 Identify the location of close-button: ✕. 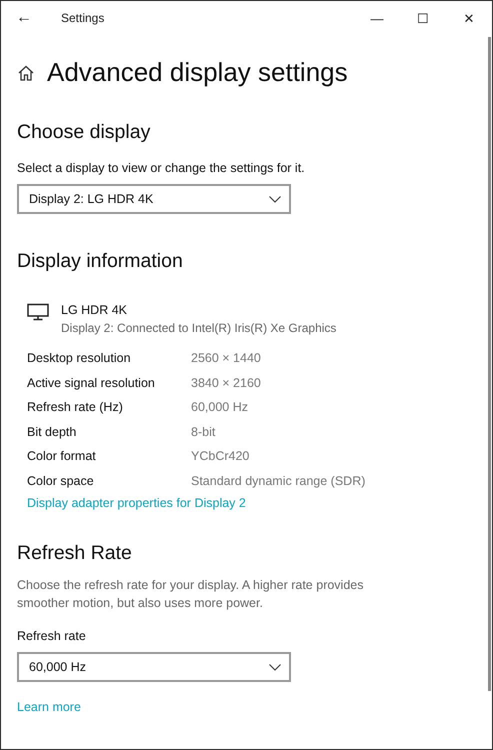
(469, 18).